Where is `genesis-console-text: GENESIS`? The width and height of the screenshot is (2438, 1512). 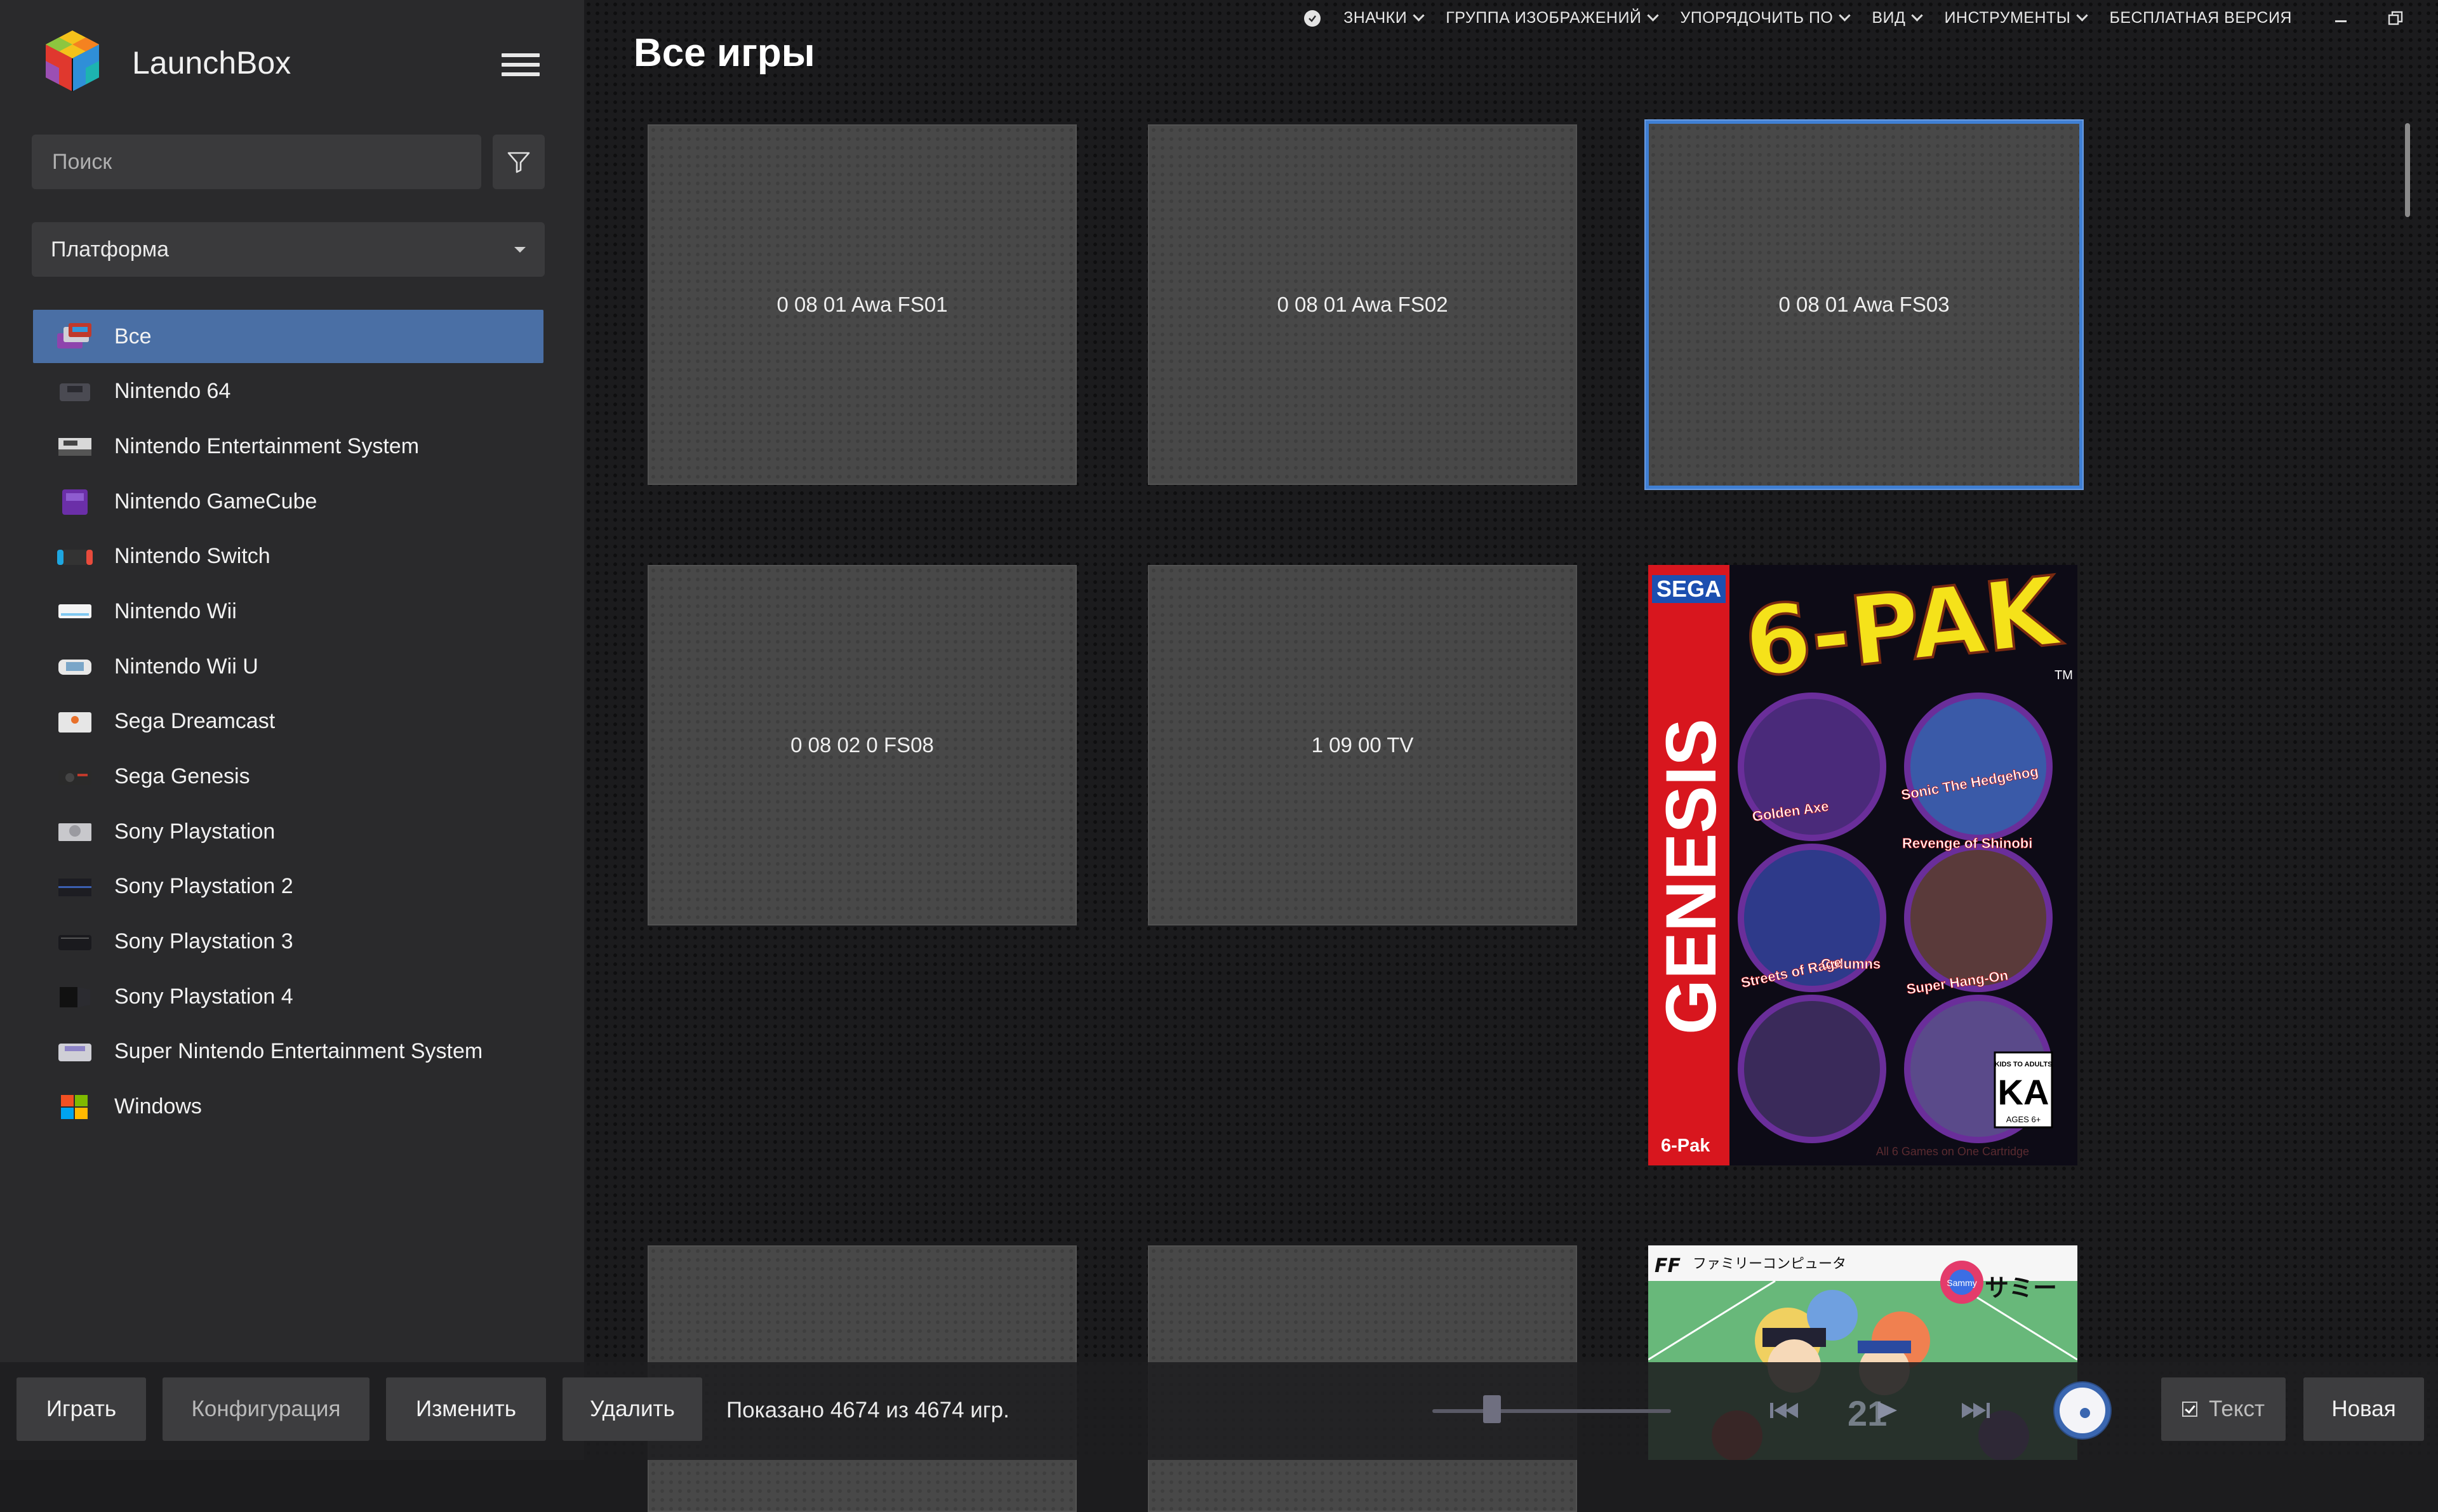 genesis-console-text: GENESIS is located at coordinates (1691, 877).